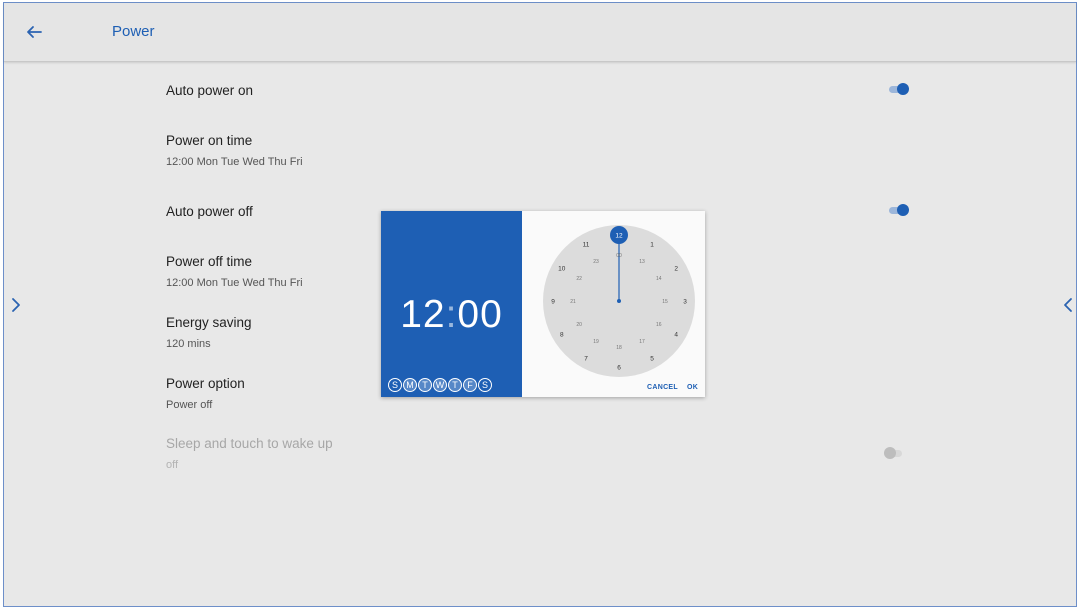 Image resolution: width=1081 pixels, height=610 pixels. I want to click on clock-hour-label: 9, so click(553, 302).